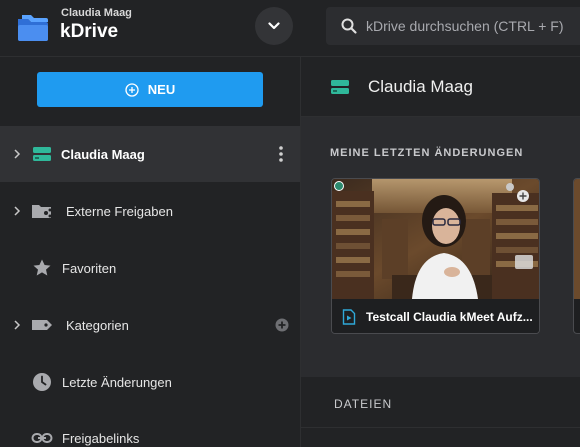 The image size is (580, 447). Describe the element at coordinates (117, 382) in the screenshot. I see `sidebar-item-label: Letzte Änderungen` at that location.